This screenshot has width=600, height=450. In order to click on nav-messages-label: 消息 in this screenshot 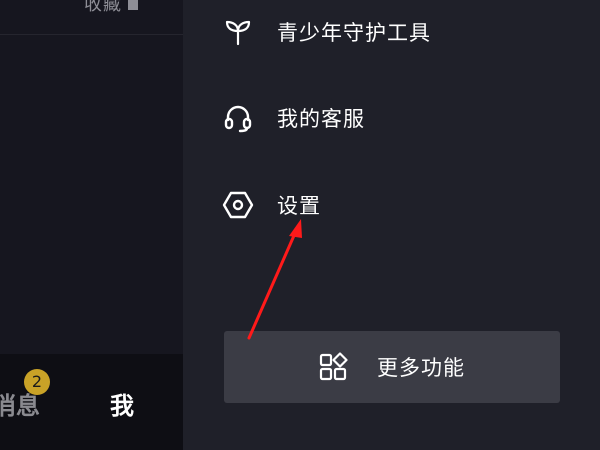, I will do `click(20, 406)`.